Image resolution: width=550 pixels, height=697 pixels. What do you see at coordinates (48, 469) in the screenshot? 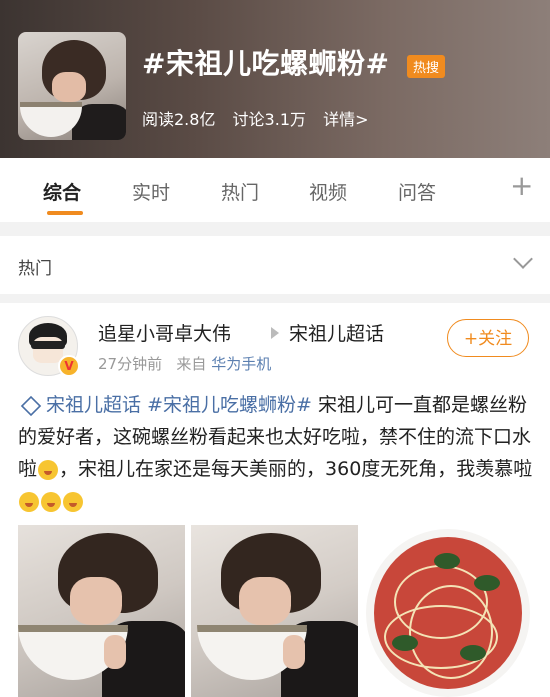
I see `drool-emoji-icon` at bounding box center [48, 469].